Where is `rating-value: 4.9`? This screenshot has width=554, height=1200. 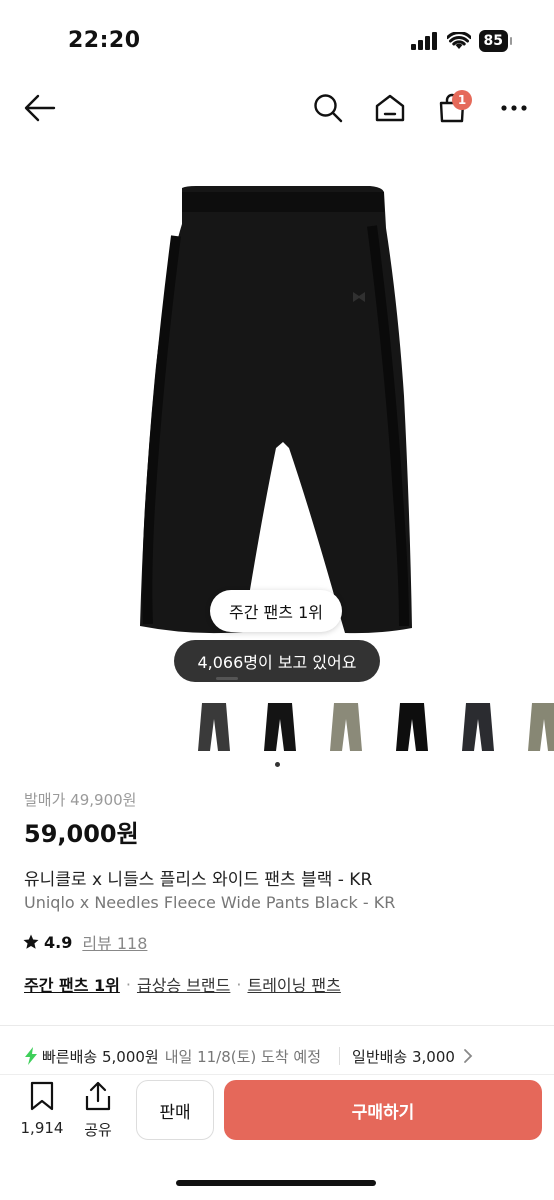
rating-value: 4.9 is located at coordinates (58, 942).